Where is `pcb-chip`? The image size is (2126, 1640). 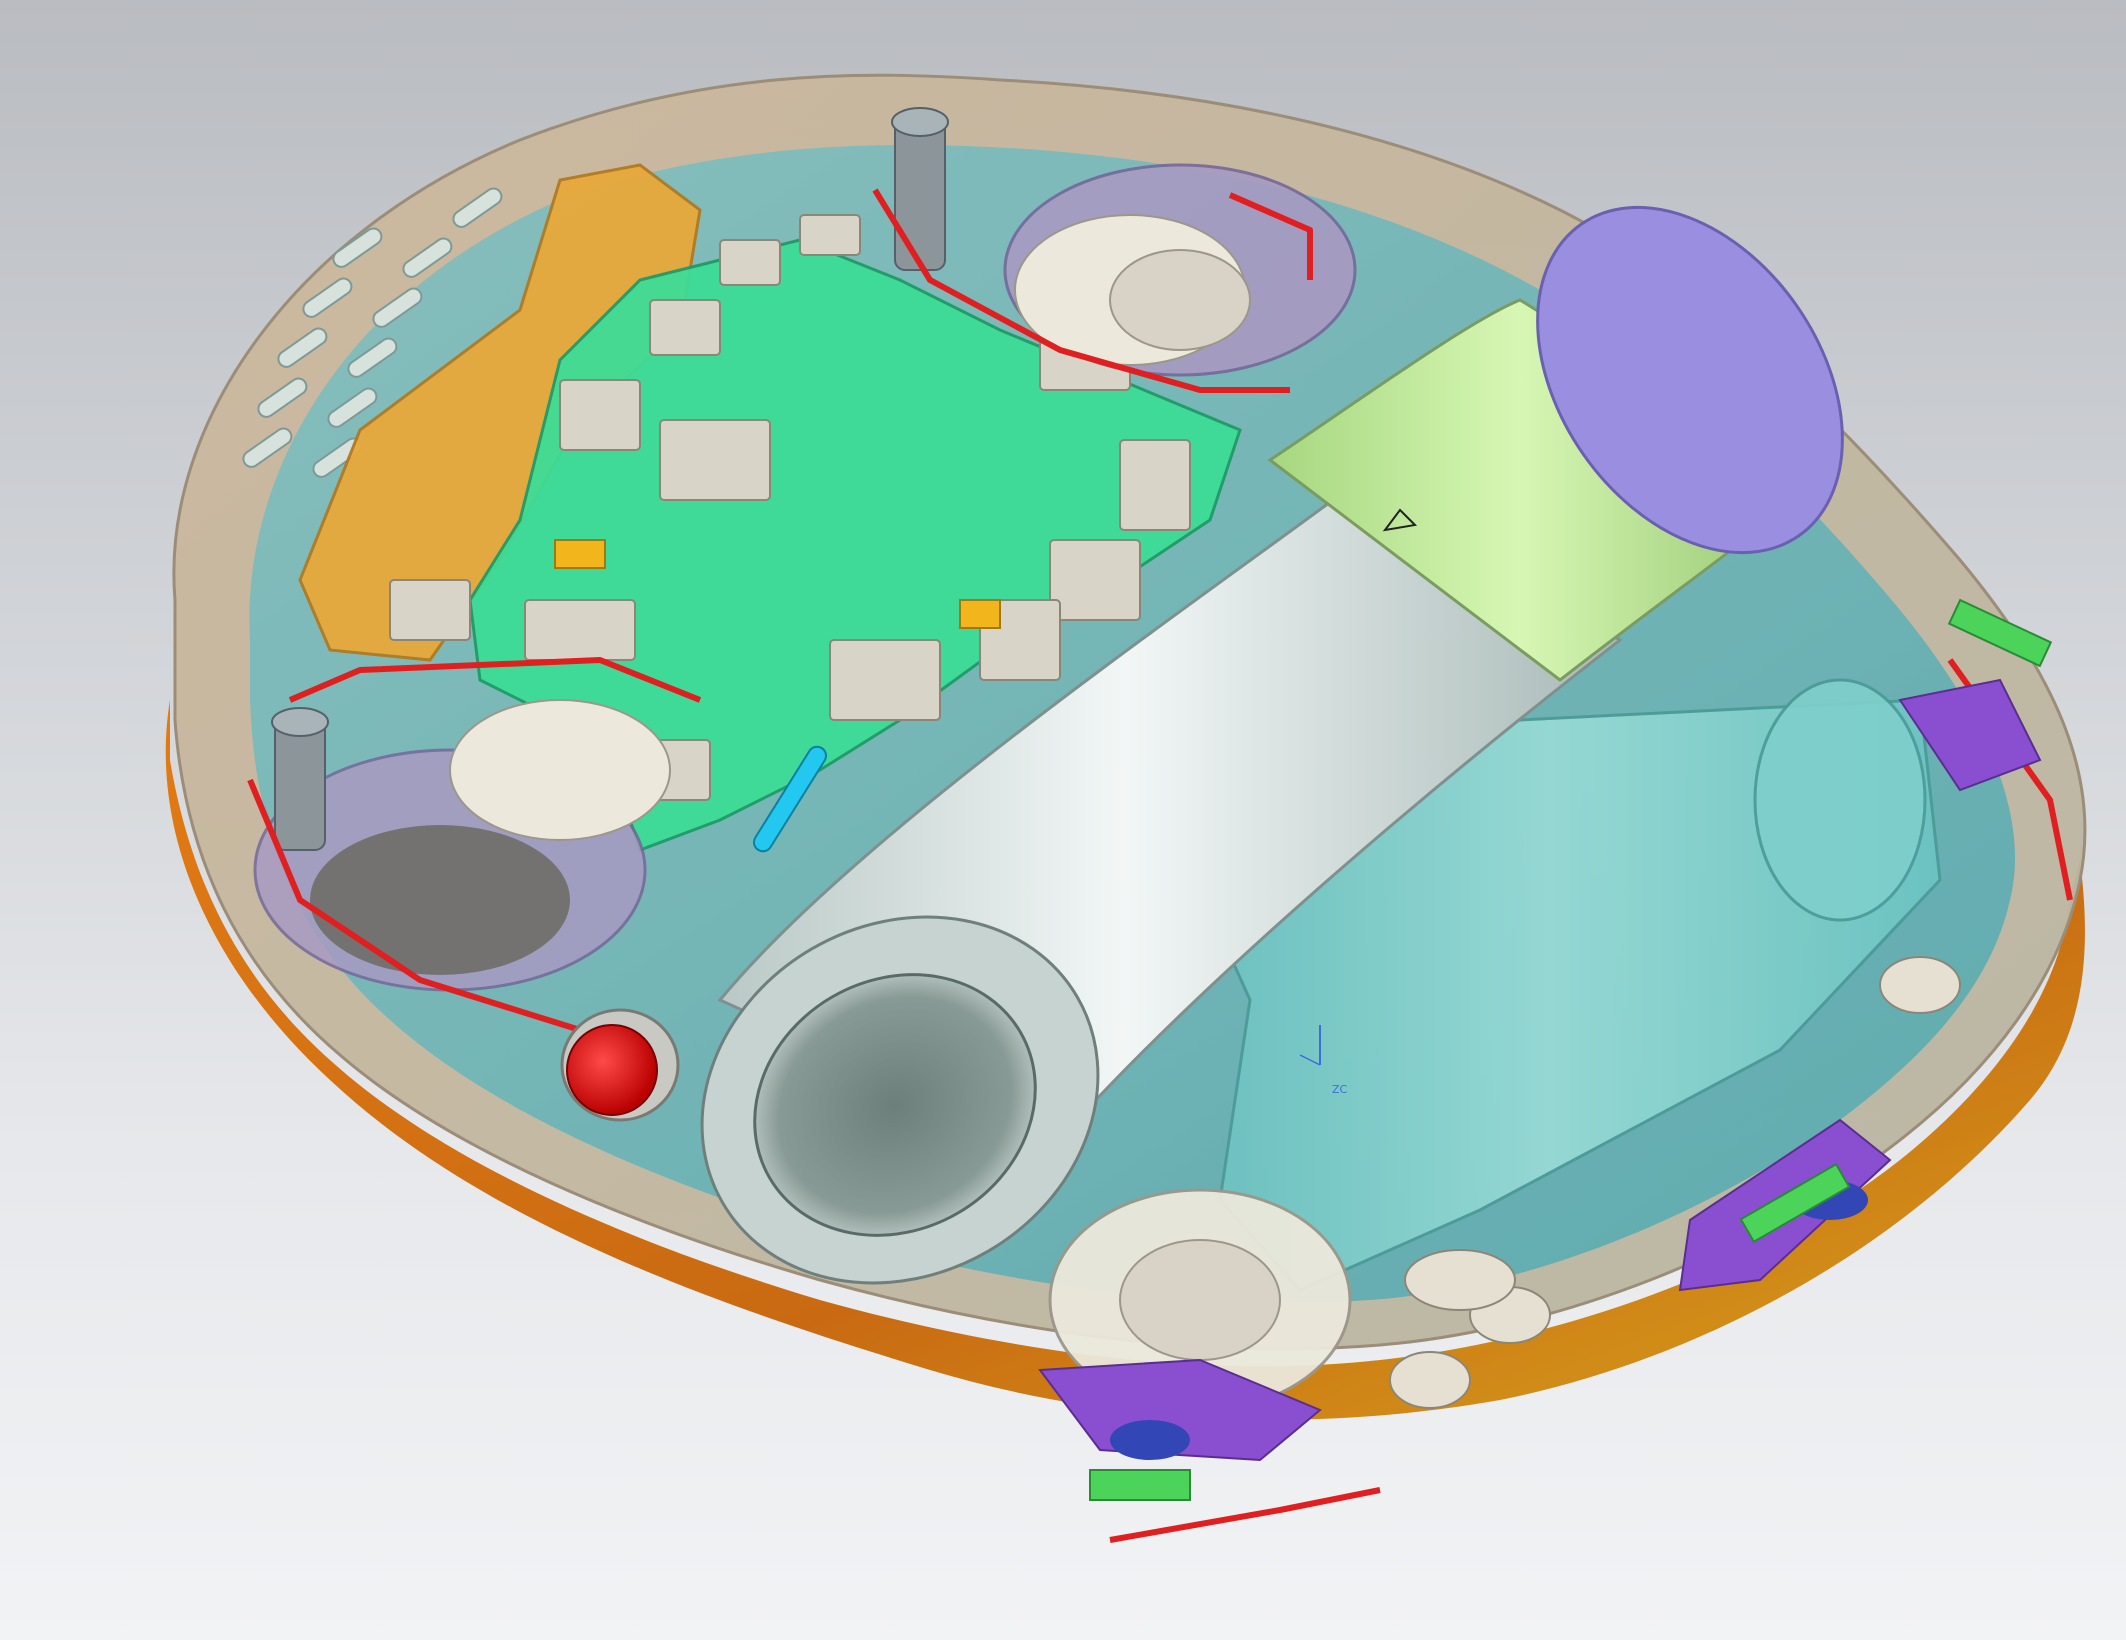
pcb-chip is located at coordinates (580, 630).